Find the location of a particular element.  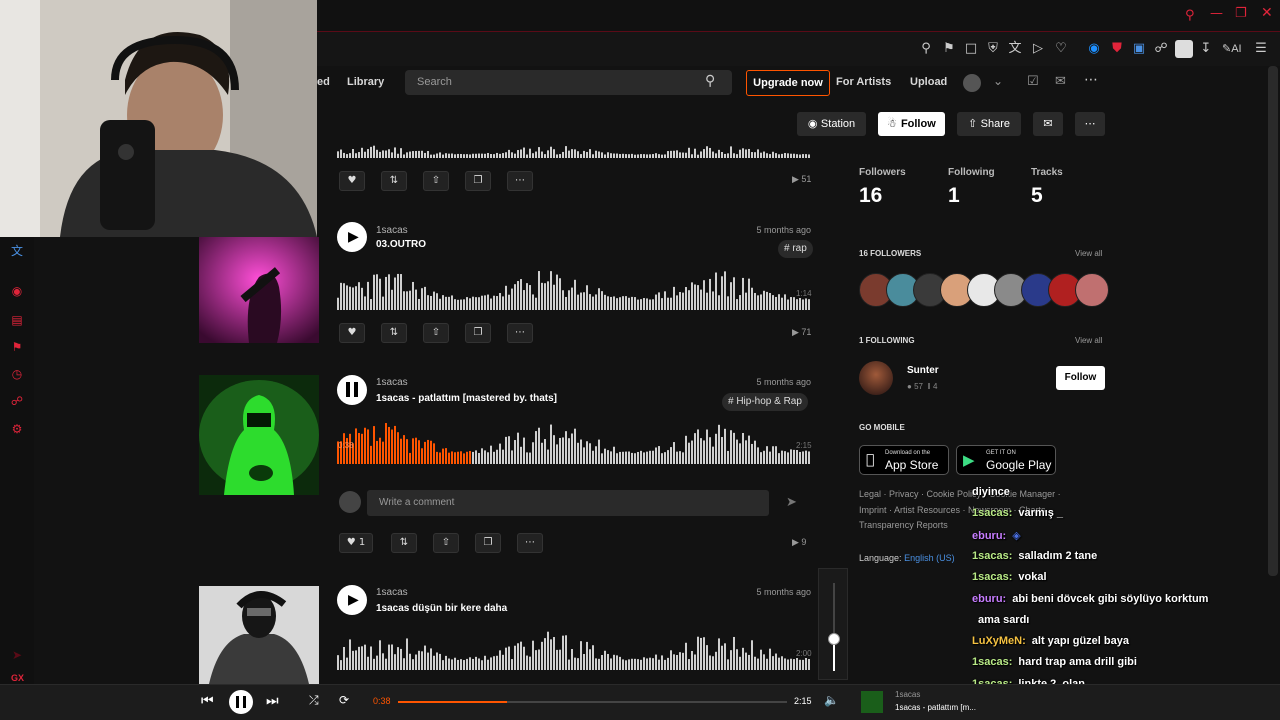

now-playing-user: 1sacas is located at coordinates (907, 694).